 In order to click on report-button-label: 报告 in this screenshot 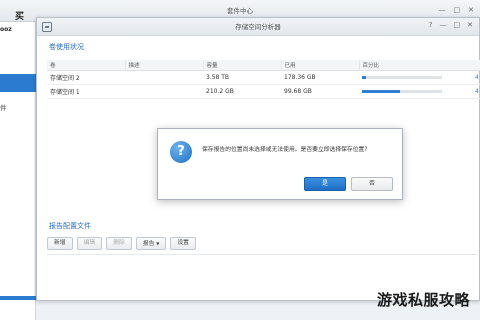, I will do `click(148, 244)`.